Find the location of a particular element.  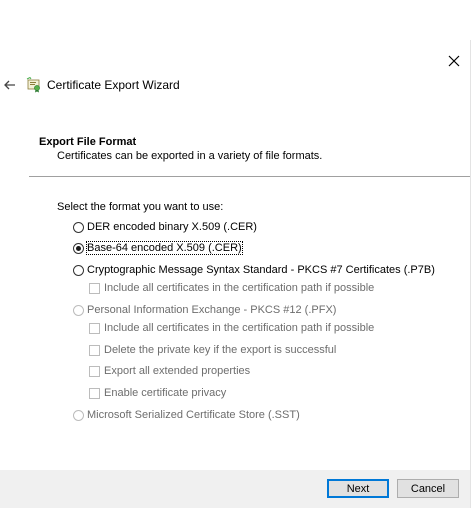

pfx-include-path-checkbox is located at coordinates (94, 328).